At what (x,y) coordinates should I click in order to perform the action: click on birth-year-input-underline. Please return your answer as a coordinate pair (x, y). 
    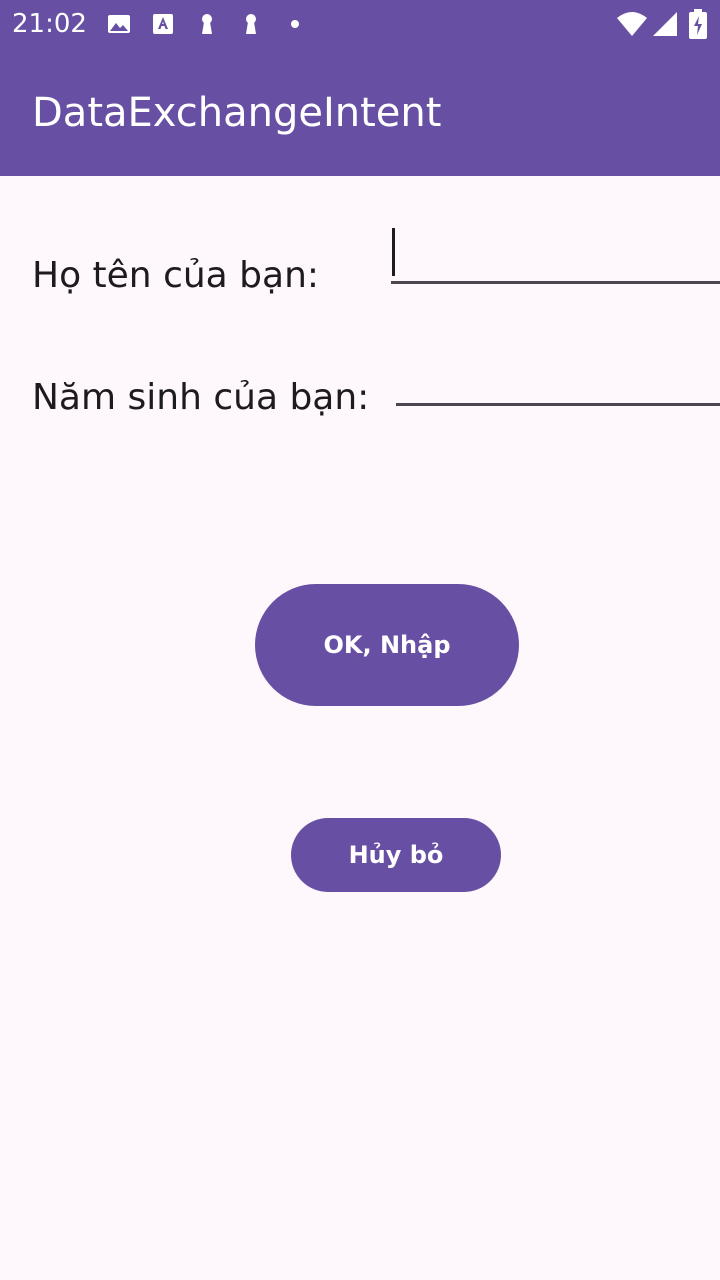
    Looking at the image, I should click on (558, 404).